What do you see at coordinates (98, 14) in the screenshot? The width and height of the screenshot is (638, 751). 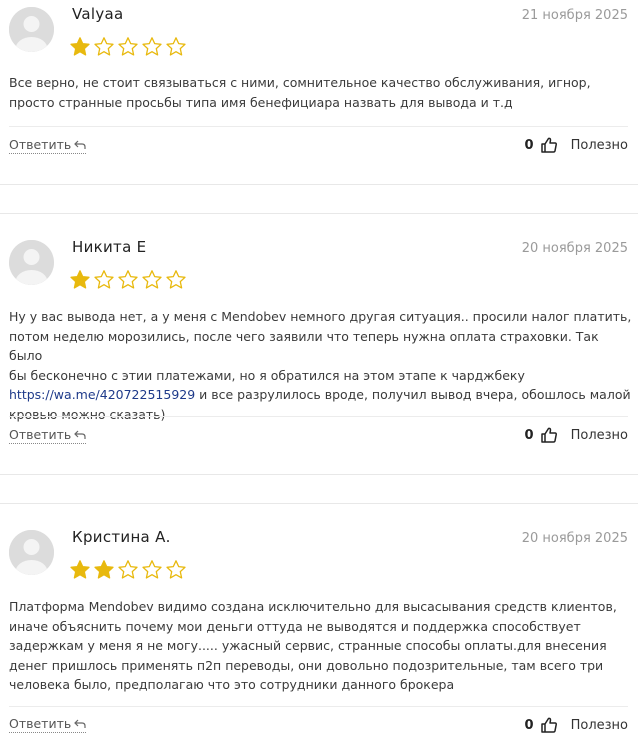 I see `review-author: Valyaa` at bounding box center [98, 14].